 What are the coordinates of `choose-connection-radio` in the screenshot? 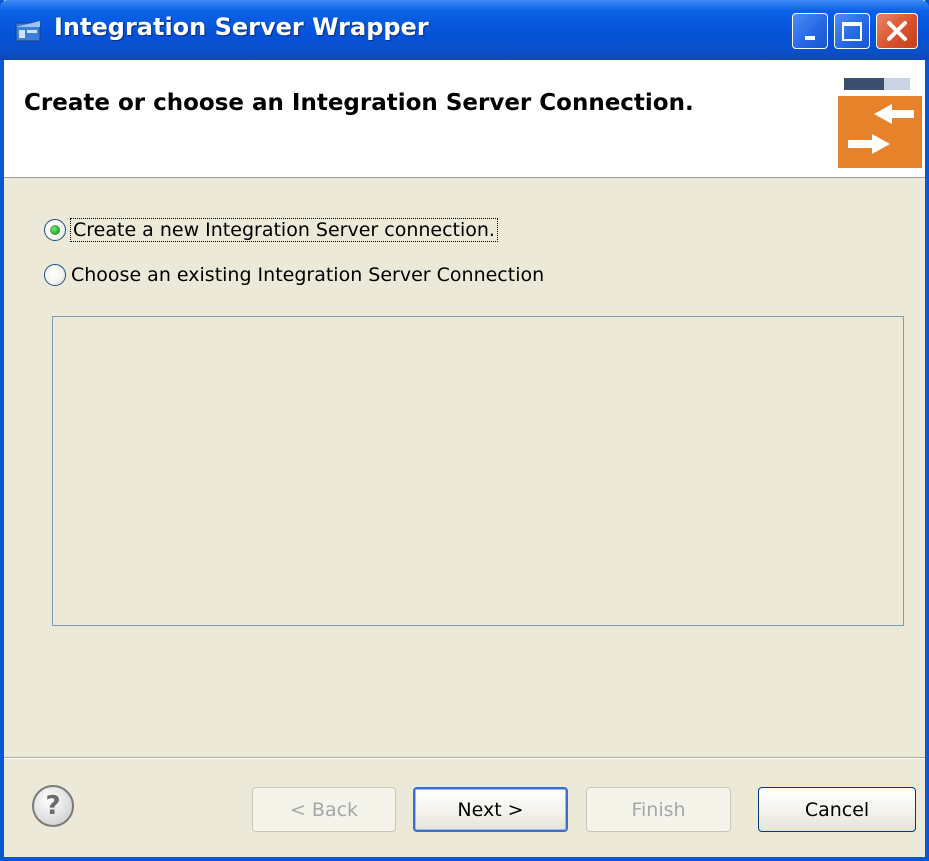 It's located at (55, 275).